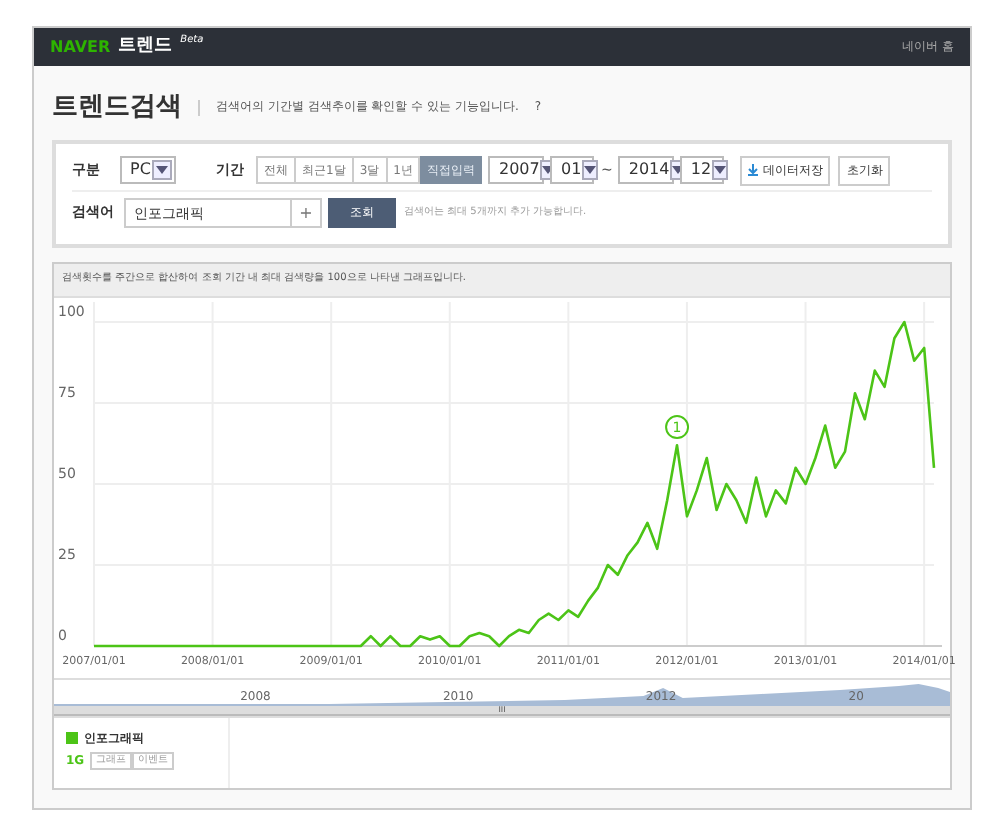 The height and width of the screenshot is (830, 1004). Describe the element at coordinates (753, 170) in the screenshot. I see `download-icon` at that location.